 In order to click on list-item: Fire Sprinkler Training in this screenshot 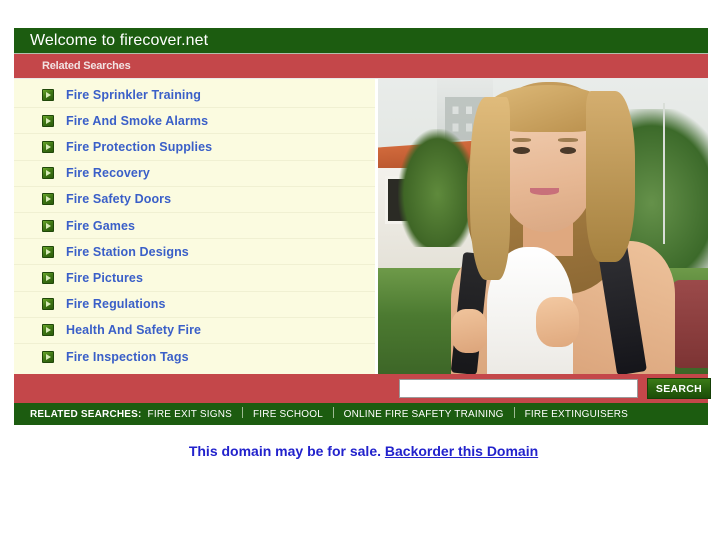, I will do `click(194, 95)`.